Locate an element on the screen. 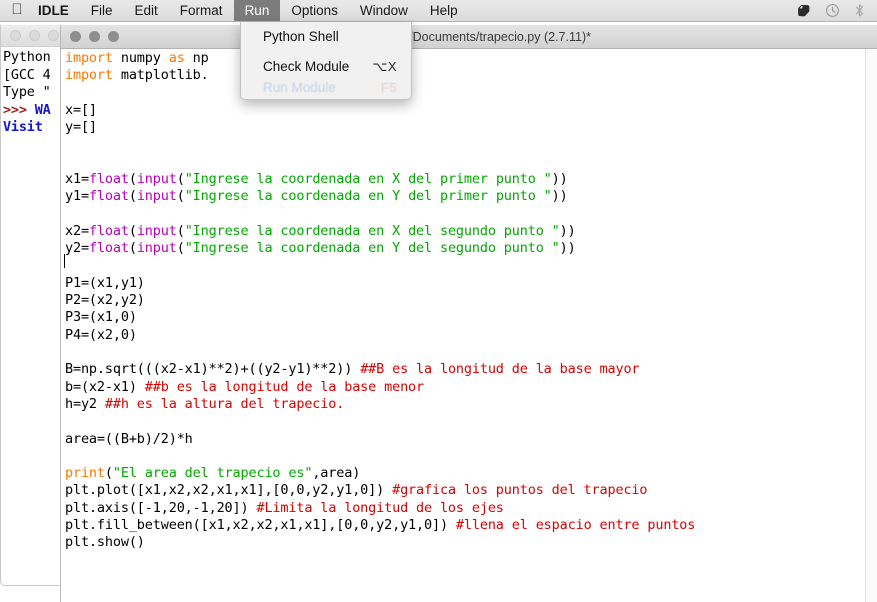  menu-label: File is located at coordinates (101, 10).